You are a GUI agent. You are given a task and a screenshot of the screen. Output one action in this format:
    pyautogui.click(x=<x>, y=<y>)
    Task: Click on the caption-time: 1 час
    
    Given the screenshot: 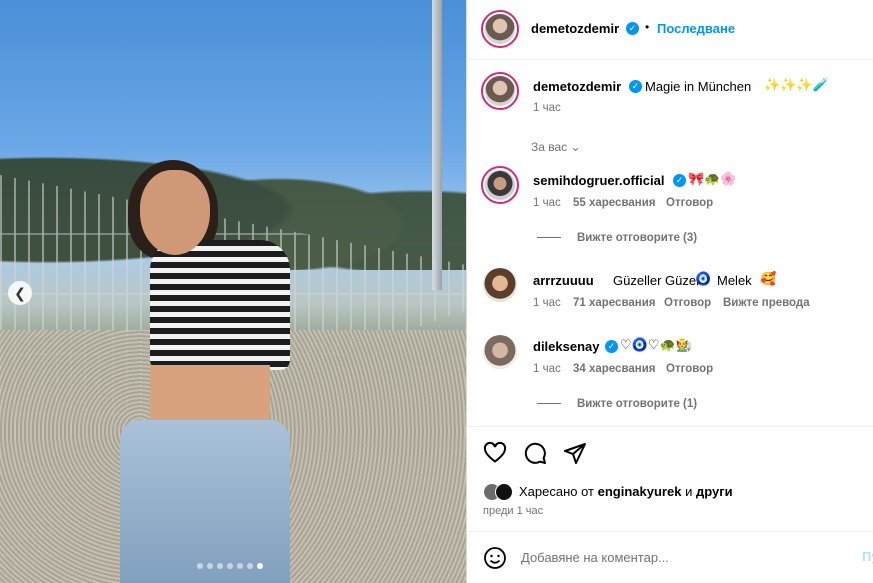 What is the action you would take?
    pyautogui.click(x=547, y=108)
    